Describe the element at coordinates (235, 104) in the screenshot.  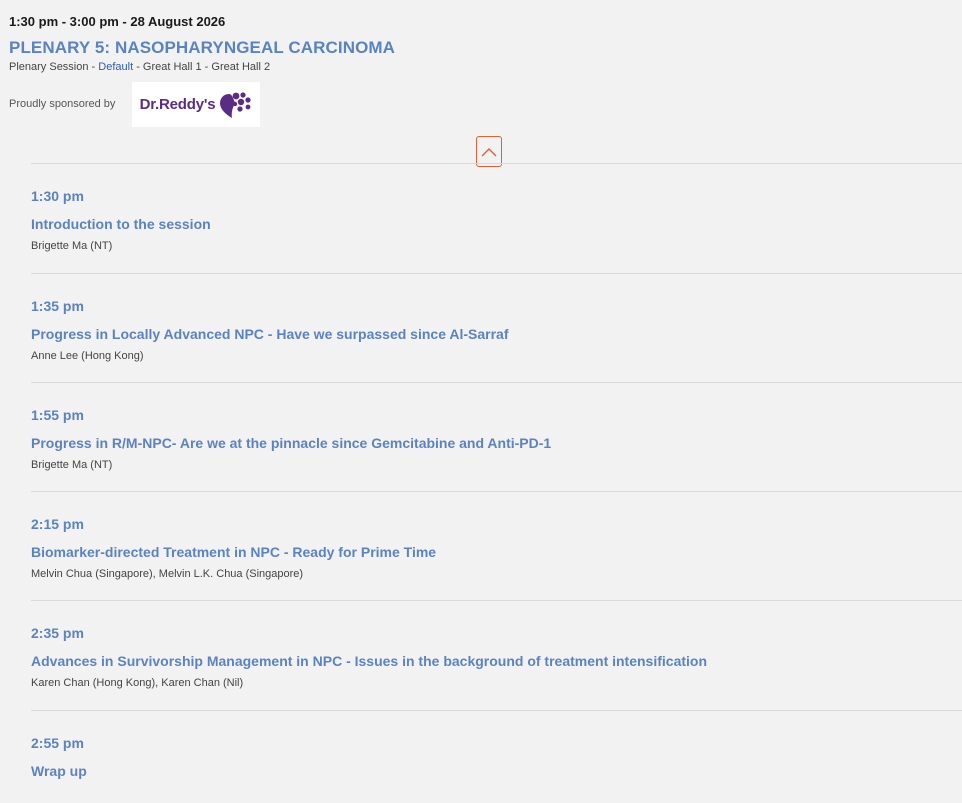
I see `sponsor-logo-mark-icon` at that location.